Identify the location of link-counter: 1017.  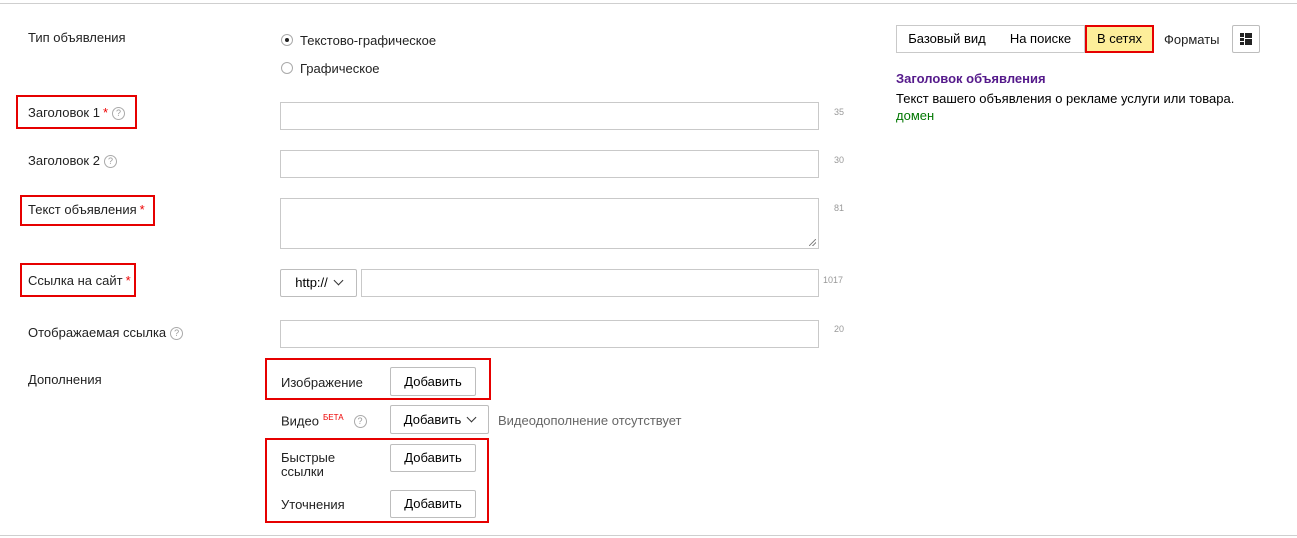
(833, 280).